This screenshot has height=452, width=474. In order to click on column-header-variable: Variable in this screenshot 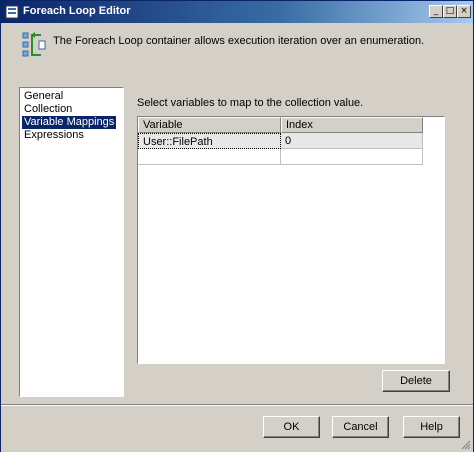, I will do `click(209, 125)`.